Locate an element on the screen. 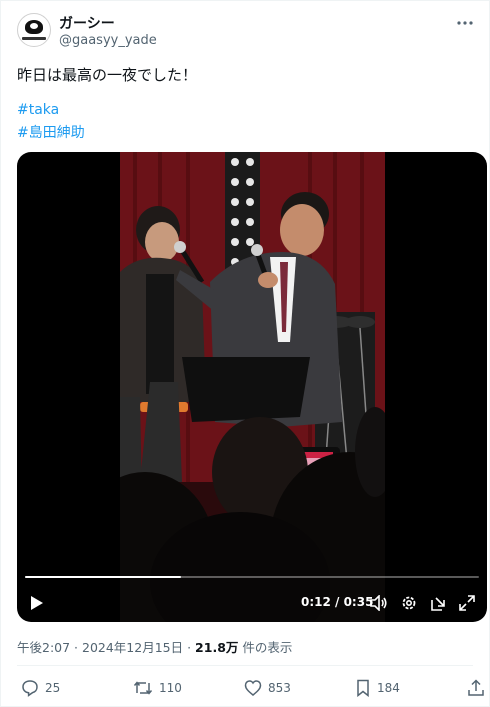  channel-logo-icon is located at coordinates (34, 27).